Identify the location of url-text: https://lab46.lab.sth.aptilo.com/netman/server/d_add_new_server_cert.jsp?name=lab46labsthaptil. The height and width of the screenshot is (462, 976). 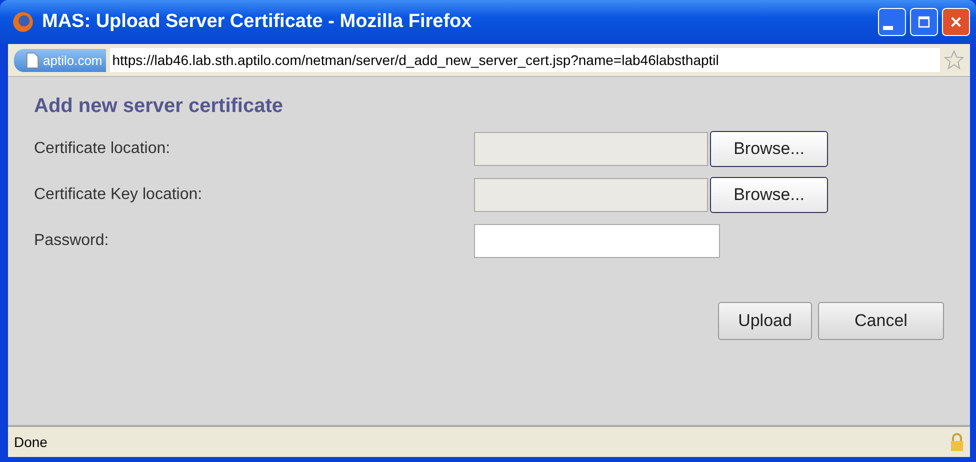
(525, 60).